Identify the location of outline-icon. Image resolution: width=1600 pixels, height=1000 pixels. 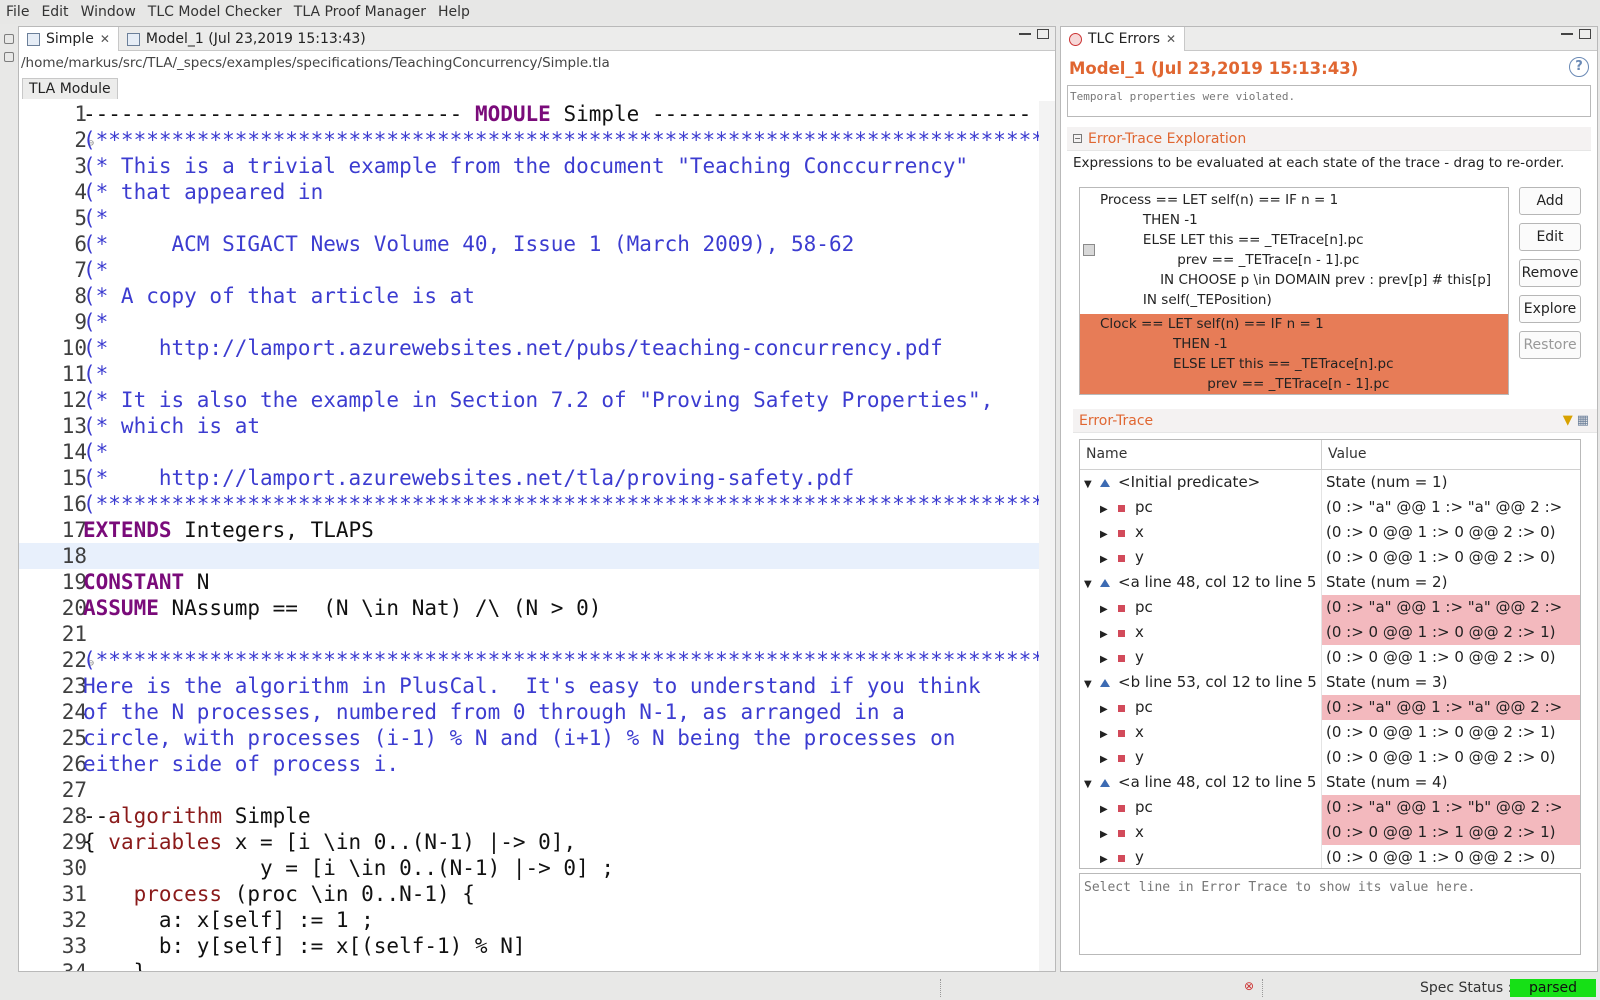
(9, 57).